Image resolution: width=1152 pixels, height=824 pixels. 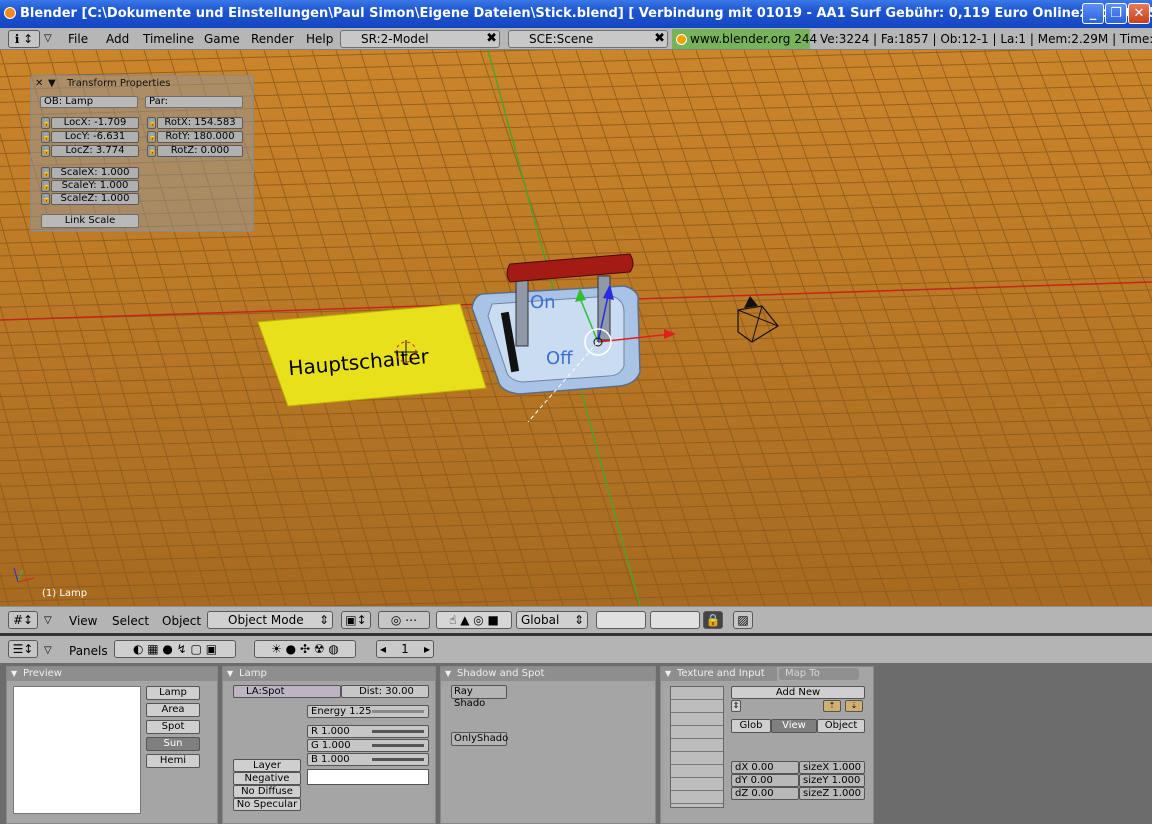 I want to click on r-label: R 1.000, so click(x=330, y=731).